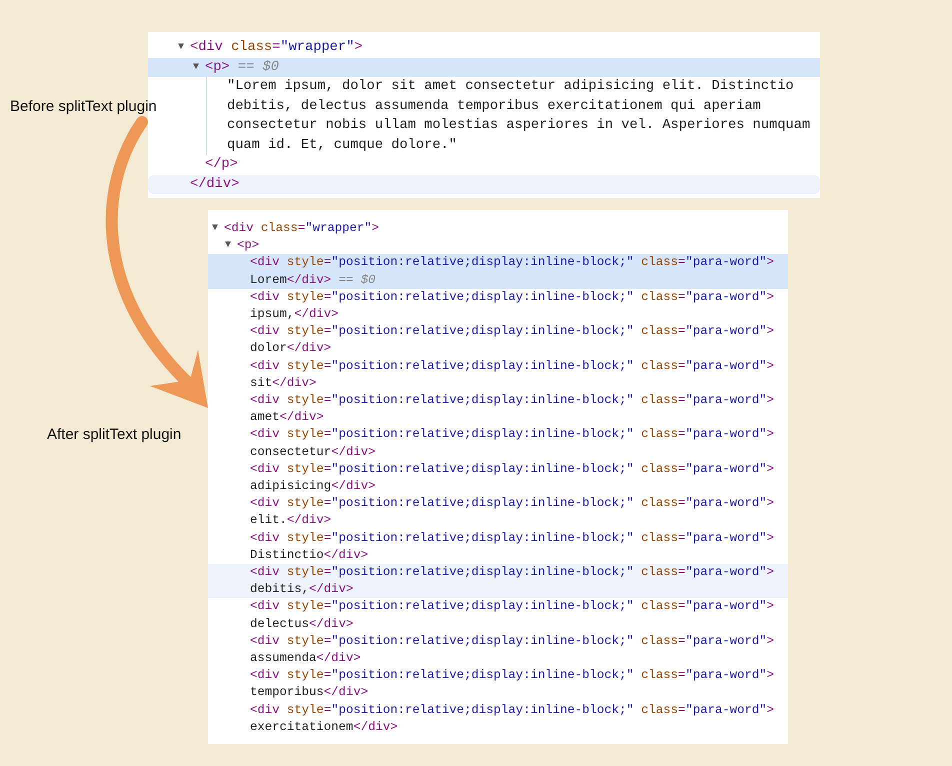 The image size is (952, 766). I want to click on word-text: sit, so click(261, 383).